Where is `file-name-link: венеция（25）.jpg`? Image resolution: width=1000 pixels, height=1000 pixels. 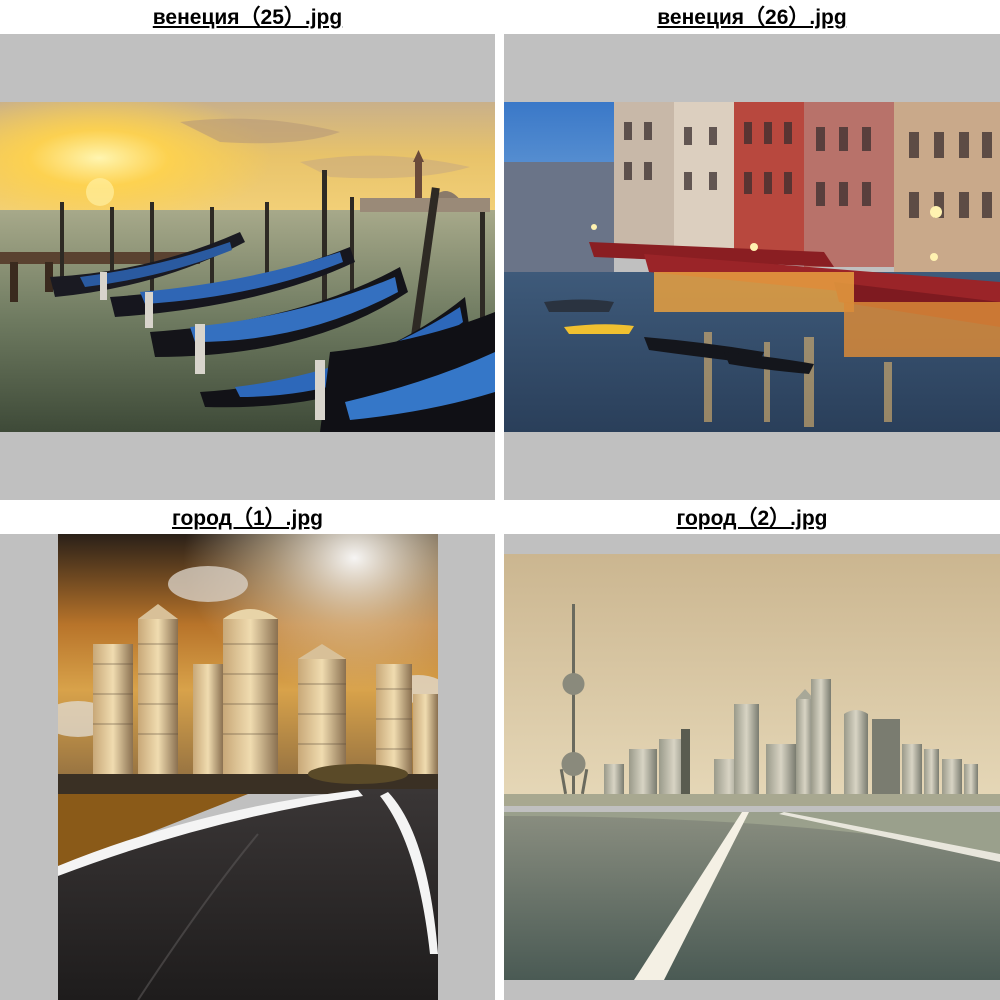
file-name-link: венеция（25）.jpg is located at coordinates (247, 18).